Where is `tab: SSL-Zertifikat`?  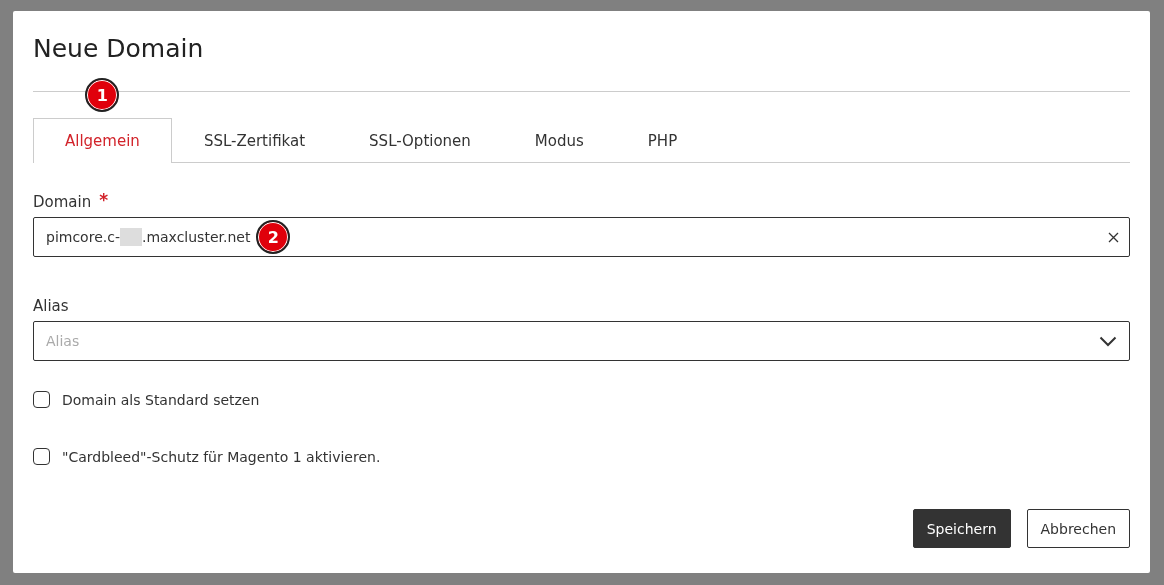
tab: SSL-Zertifikat is located at coordinates (254, 140).